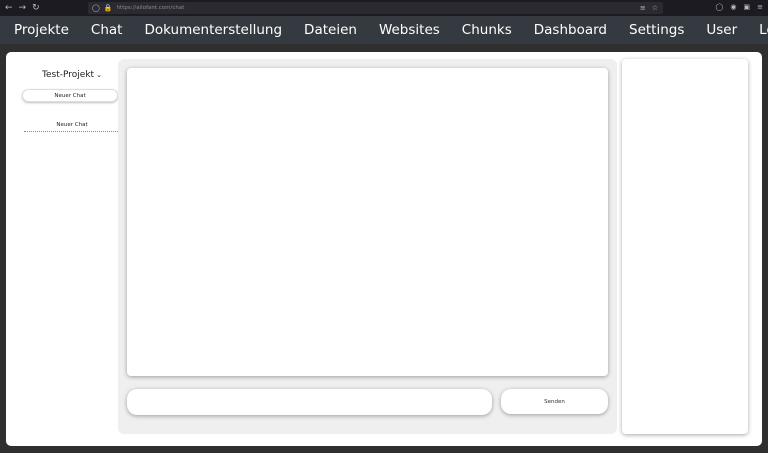 The height and width of the screenshot is (453, 768). I want to click on extensions-icon: ▣, so click(747, 7).